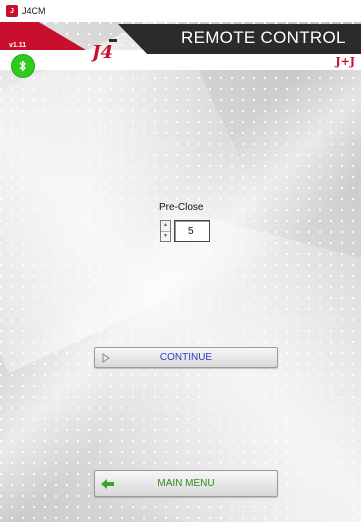 The width and height of the screenshot is (361, 522). Describe the element at coordinates (180, 11) in the screenshot. I see `window-titlebar: J J4CM` at that location.